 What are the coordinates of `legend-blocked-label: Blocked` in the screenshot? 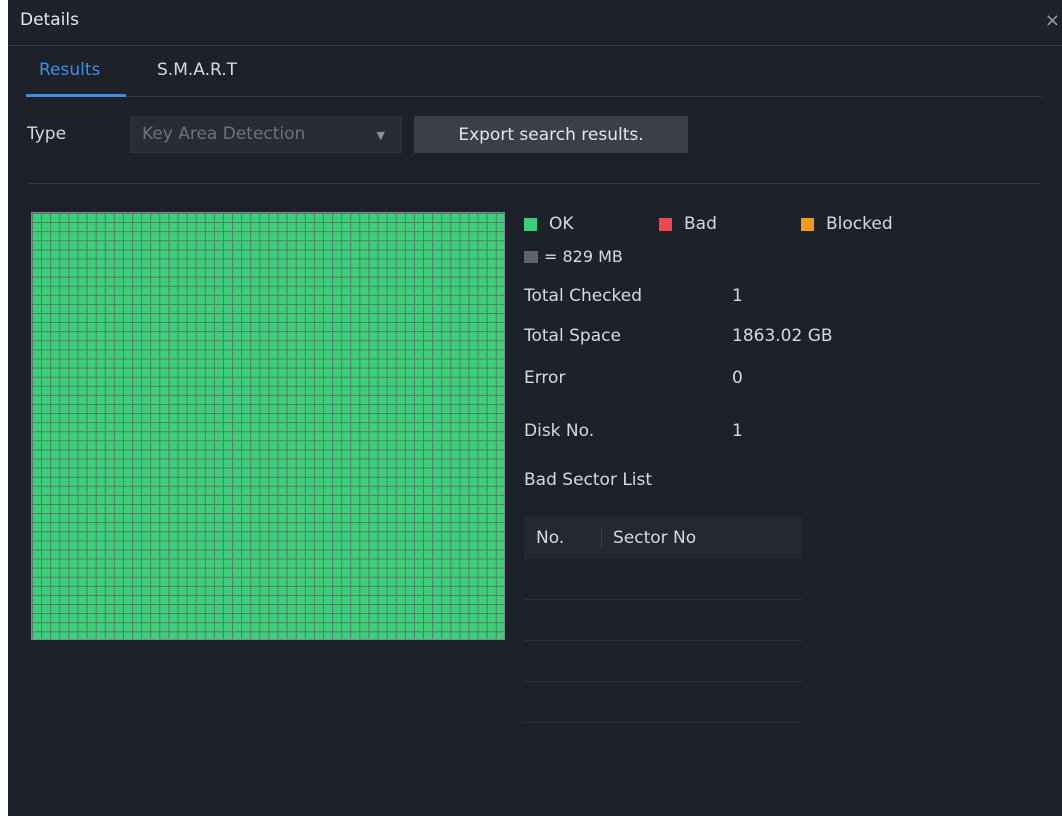 It's located at (859, 224).